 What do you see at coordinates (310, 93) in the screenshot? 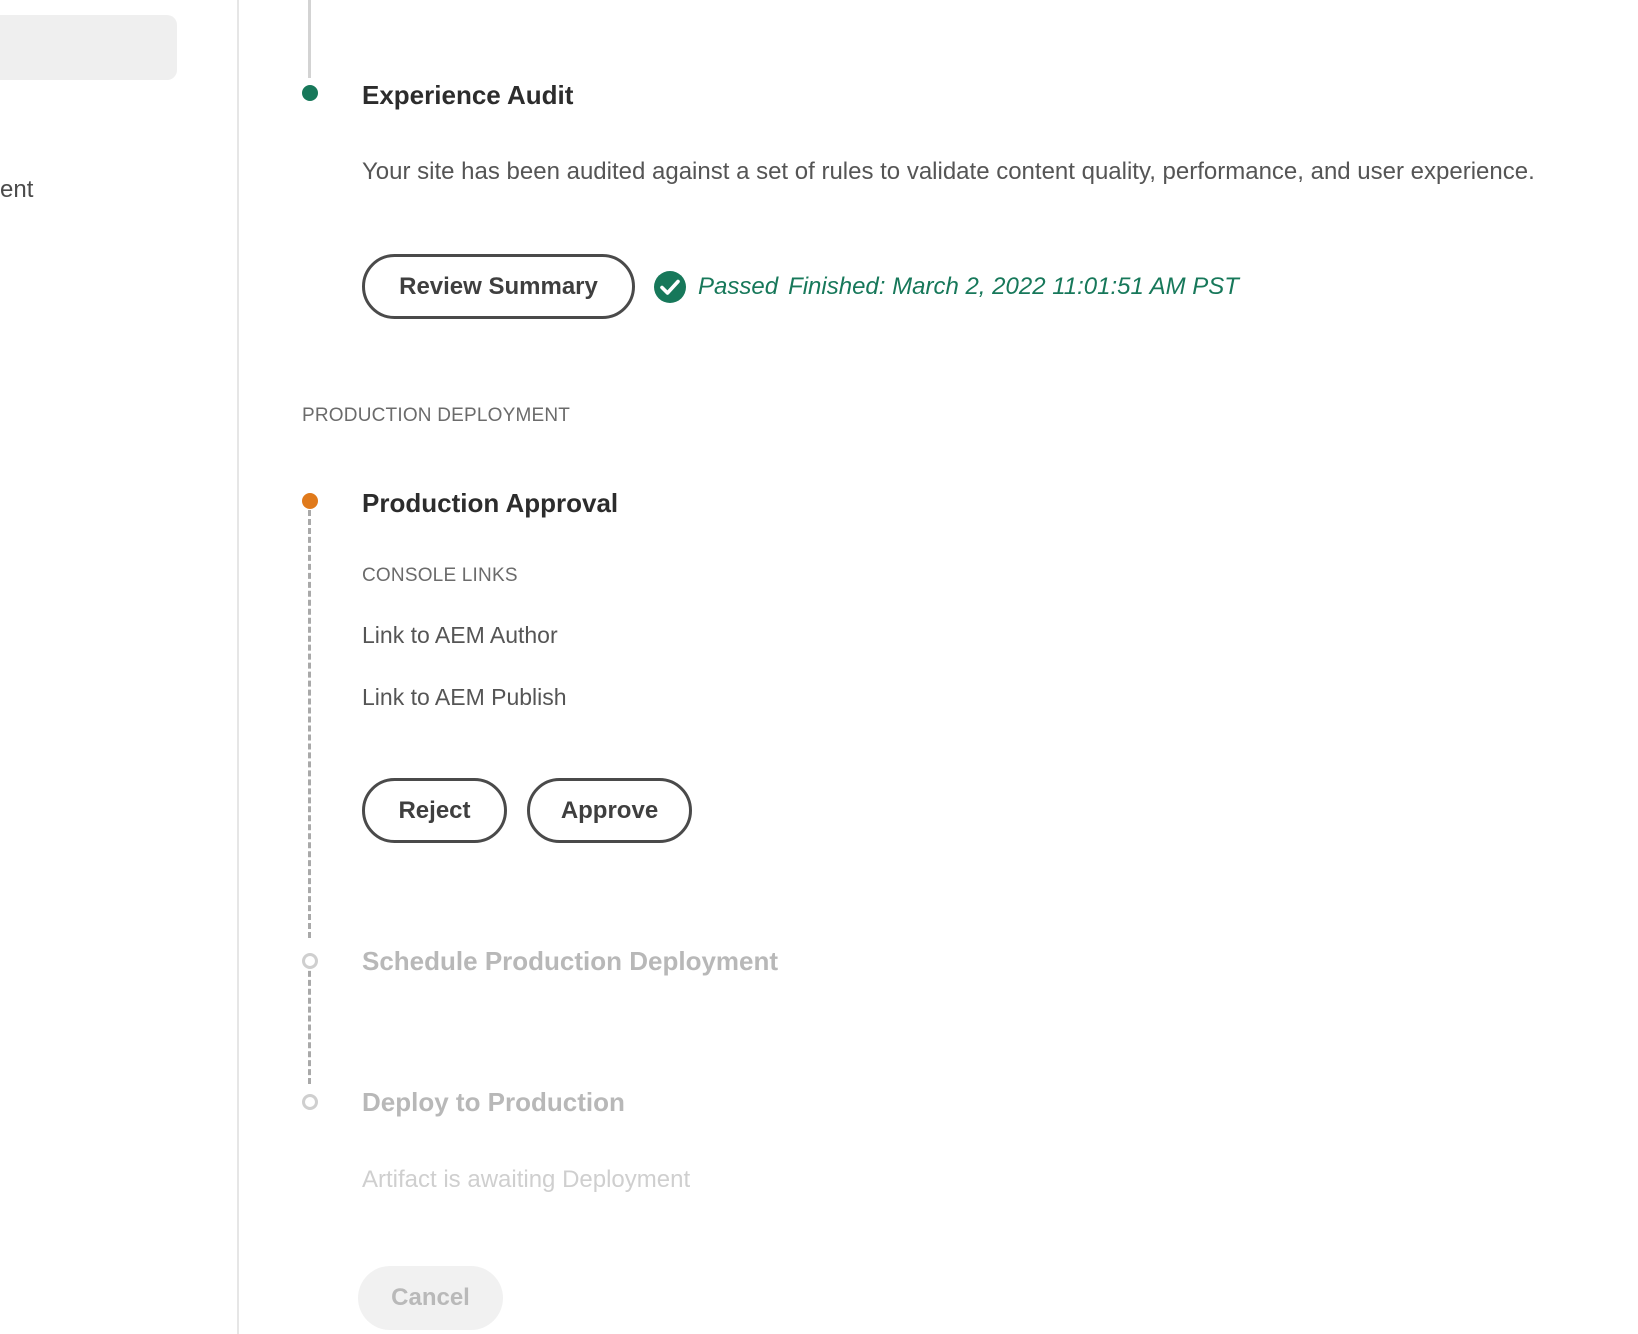
I see `step-status-dot-completed` at bounding box center [310, 93].